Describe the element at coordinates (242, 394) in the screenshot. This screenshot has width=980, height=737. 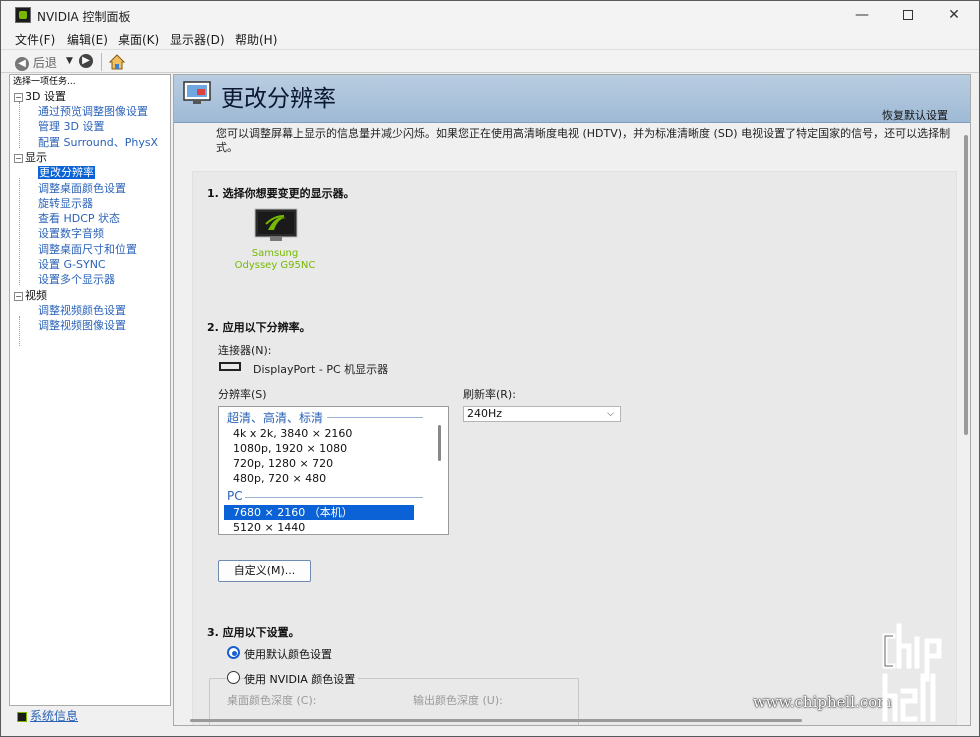
I see `resolution-label: 分辨率(S)` at that location.